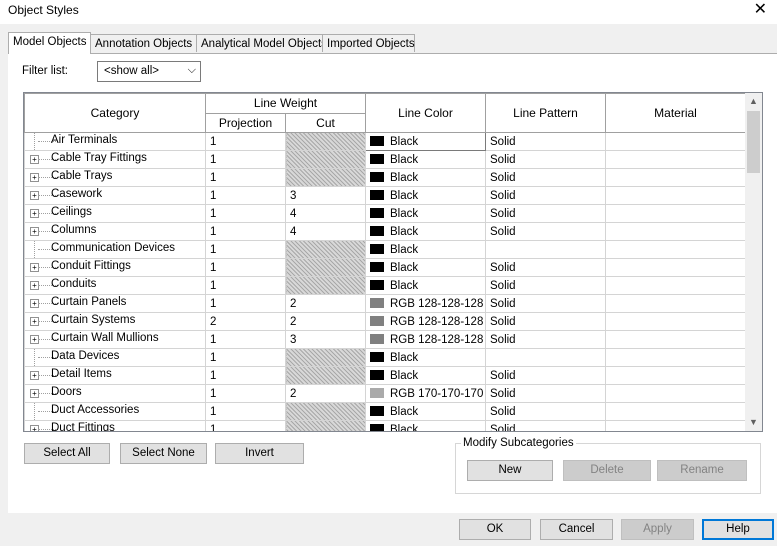  Describe the element at coordinates (115, 141) in the screenshot. I see `category-cell: Air Terminals` at that location.